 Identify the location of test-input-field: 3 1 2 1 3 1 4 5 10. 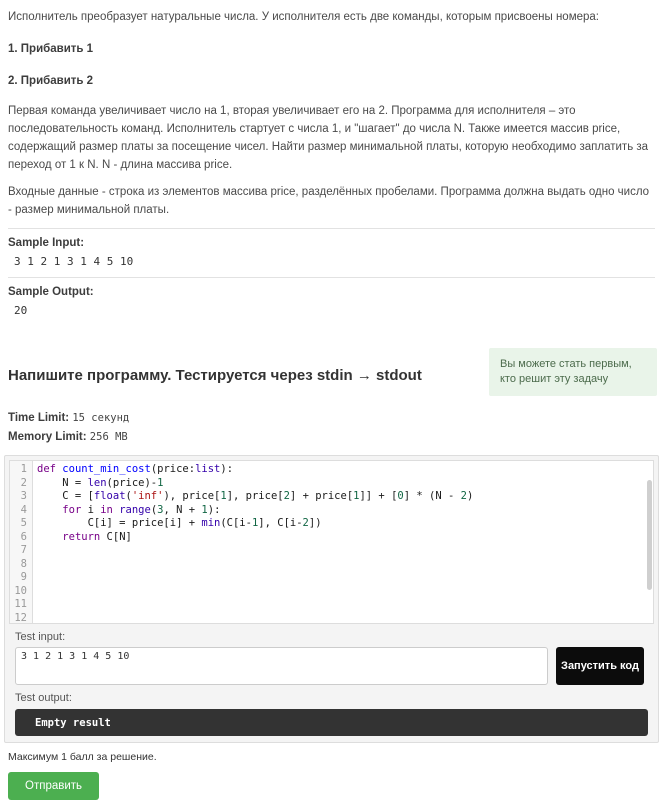
(281, 666).